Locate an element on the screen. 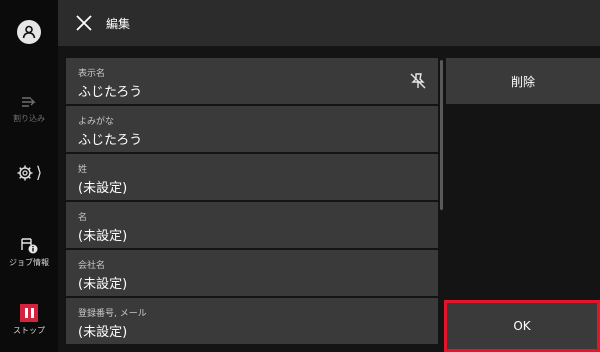 This screenshot has height=352, width=600. ok-button: OK is located at coordinates (522, 326).